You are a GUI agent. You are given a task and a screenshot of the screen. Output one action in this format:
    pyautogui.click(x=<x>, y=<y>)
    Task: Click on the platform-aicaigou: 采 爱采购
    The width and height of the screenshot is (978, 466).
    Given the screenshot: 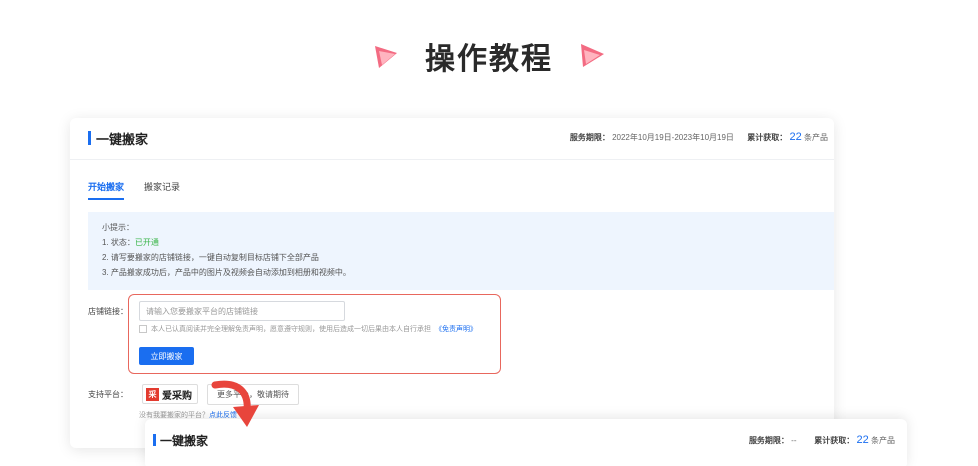 What is the action you would take?
    pyautogui.click(x=170, y=394)
    